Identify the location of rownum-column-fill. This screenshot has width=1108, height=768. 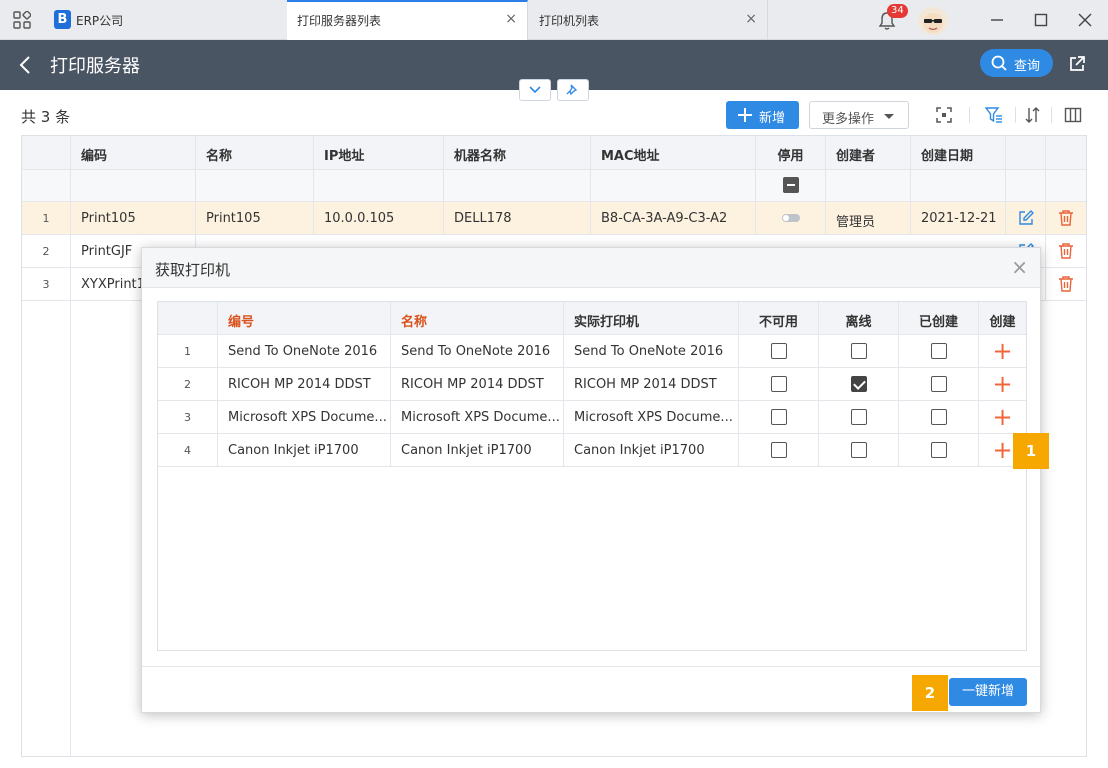
(46, 528).